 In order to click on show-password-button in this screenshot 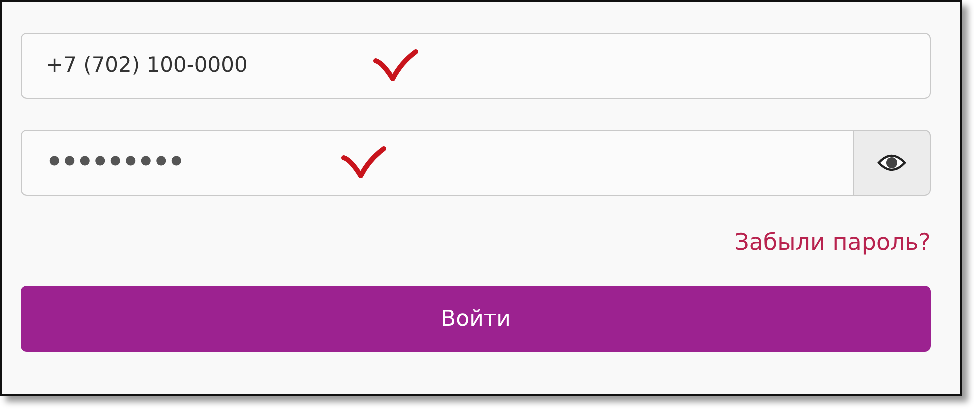, I will do `click(892, 163)`.